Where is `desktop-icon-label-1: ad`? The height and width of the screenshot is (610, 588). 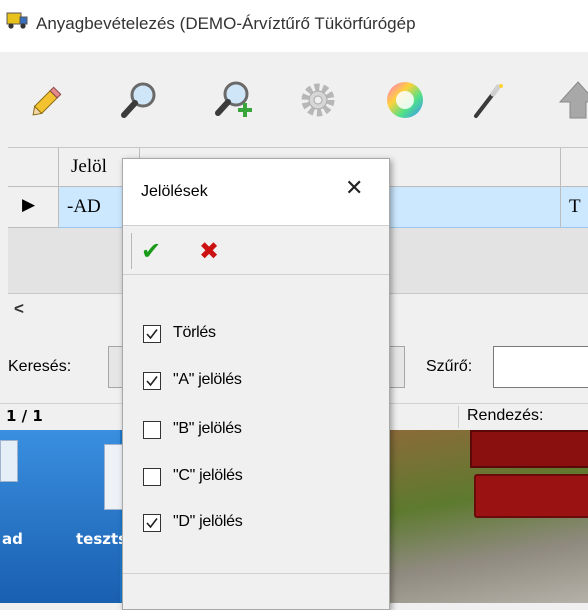
desktop-icon-label-1: ad is located at coordinates (12, 539).